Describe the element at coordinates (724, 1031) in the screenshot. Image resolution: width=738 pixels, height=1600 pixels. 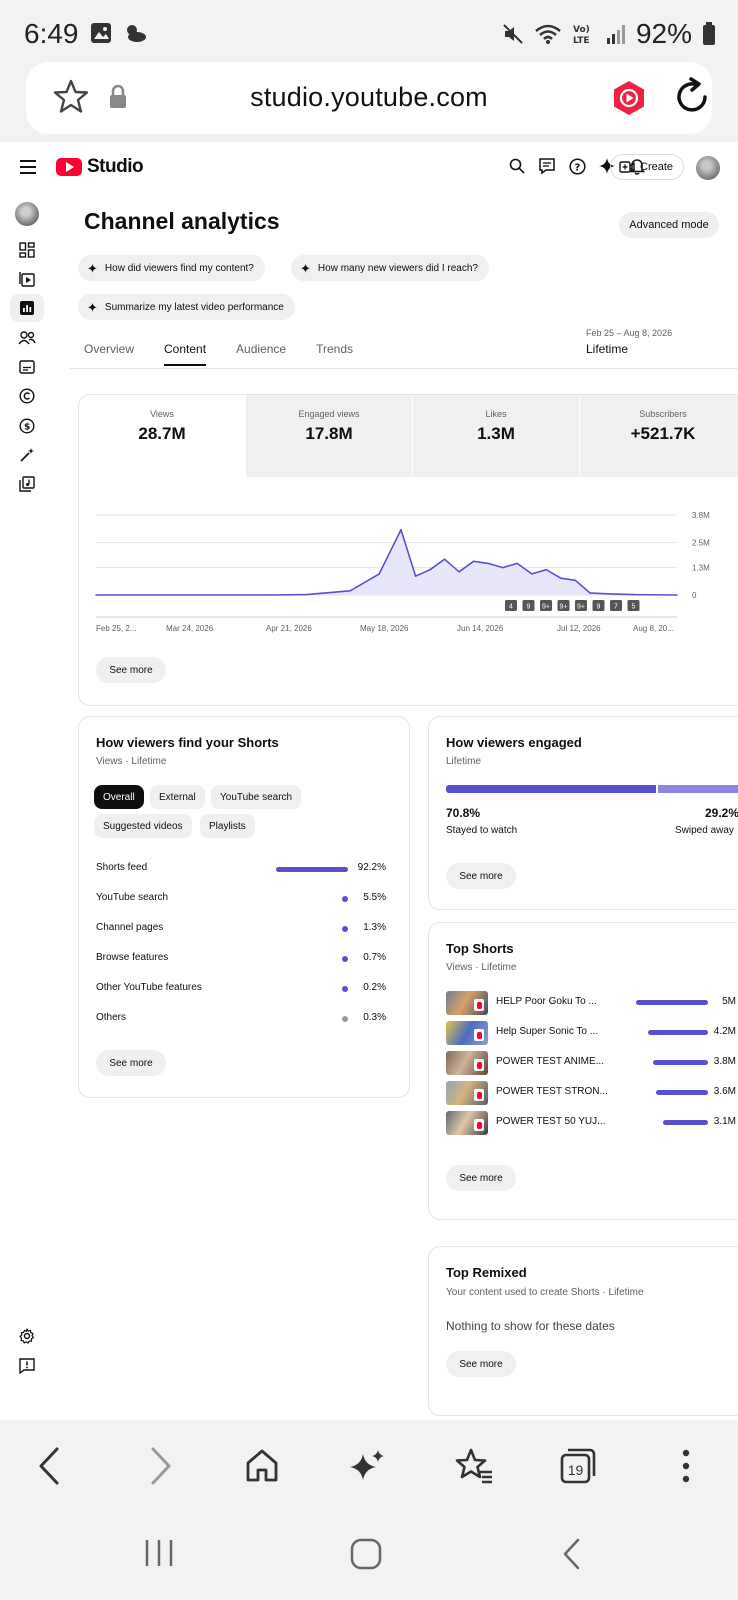
I see `short-views: 4.2M` at that location.